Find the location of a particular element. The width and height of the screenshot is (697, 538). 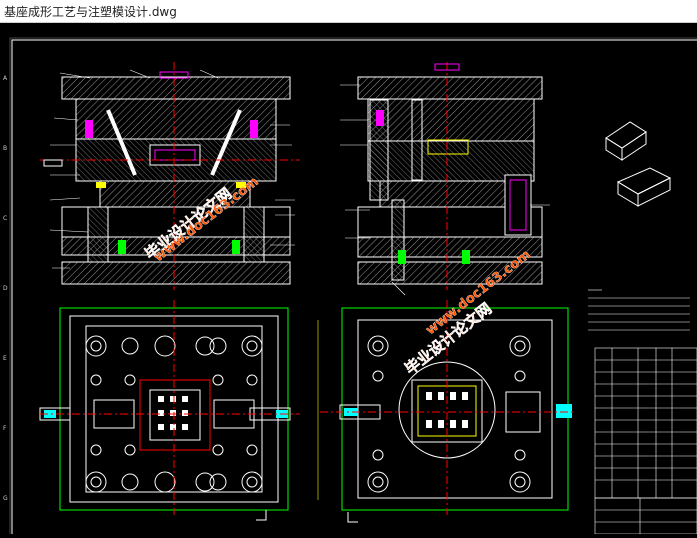

side-label: D is located at coordinates (5, 288).